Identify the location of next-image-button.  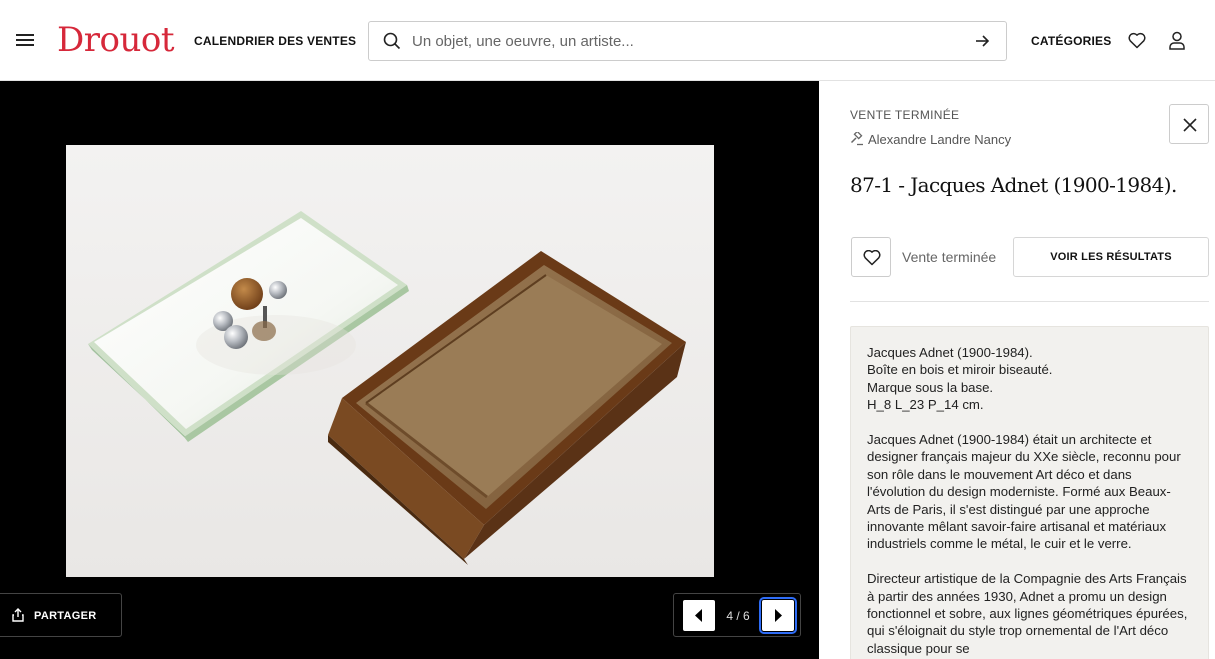
(778, 615).